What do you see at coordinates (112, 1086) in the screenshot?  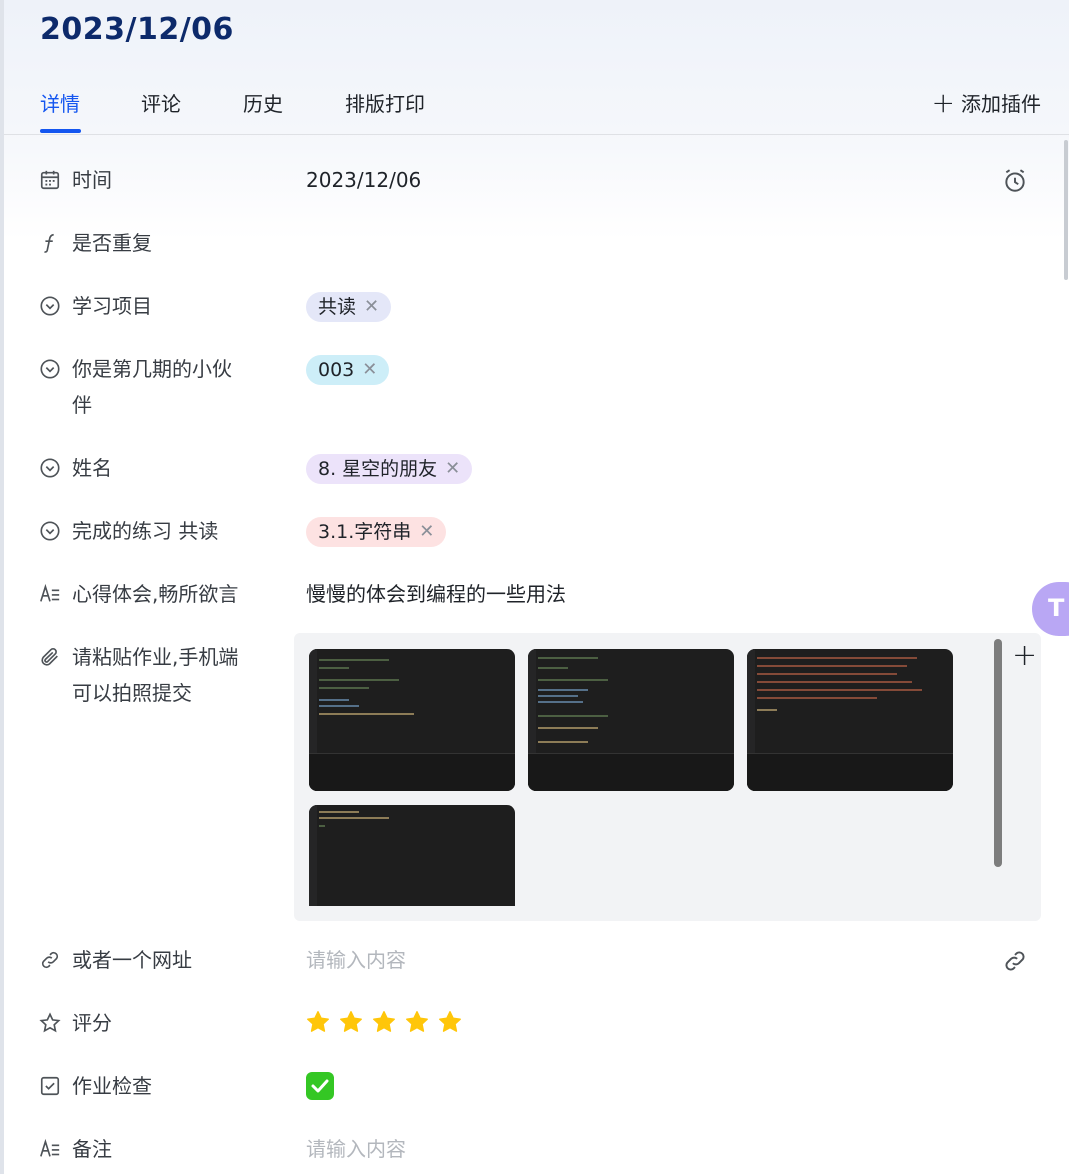 I see `field-label-homework-check: 作业检查` at bounding box center [112, 1086].